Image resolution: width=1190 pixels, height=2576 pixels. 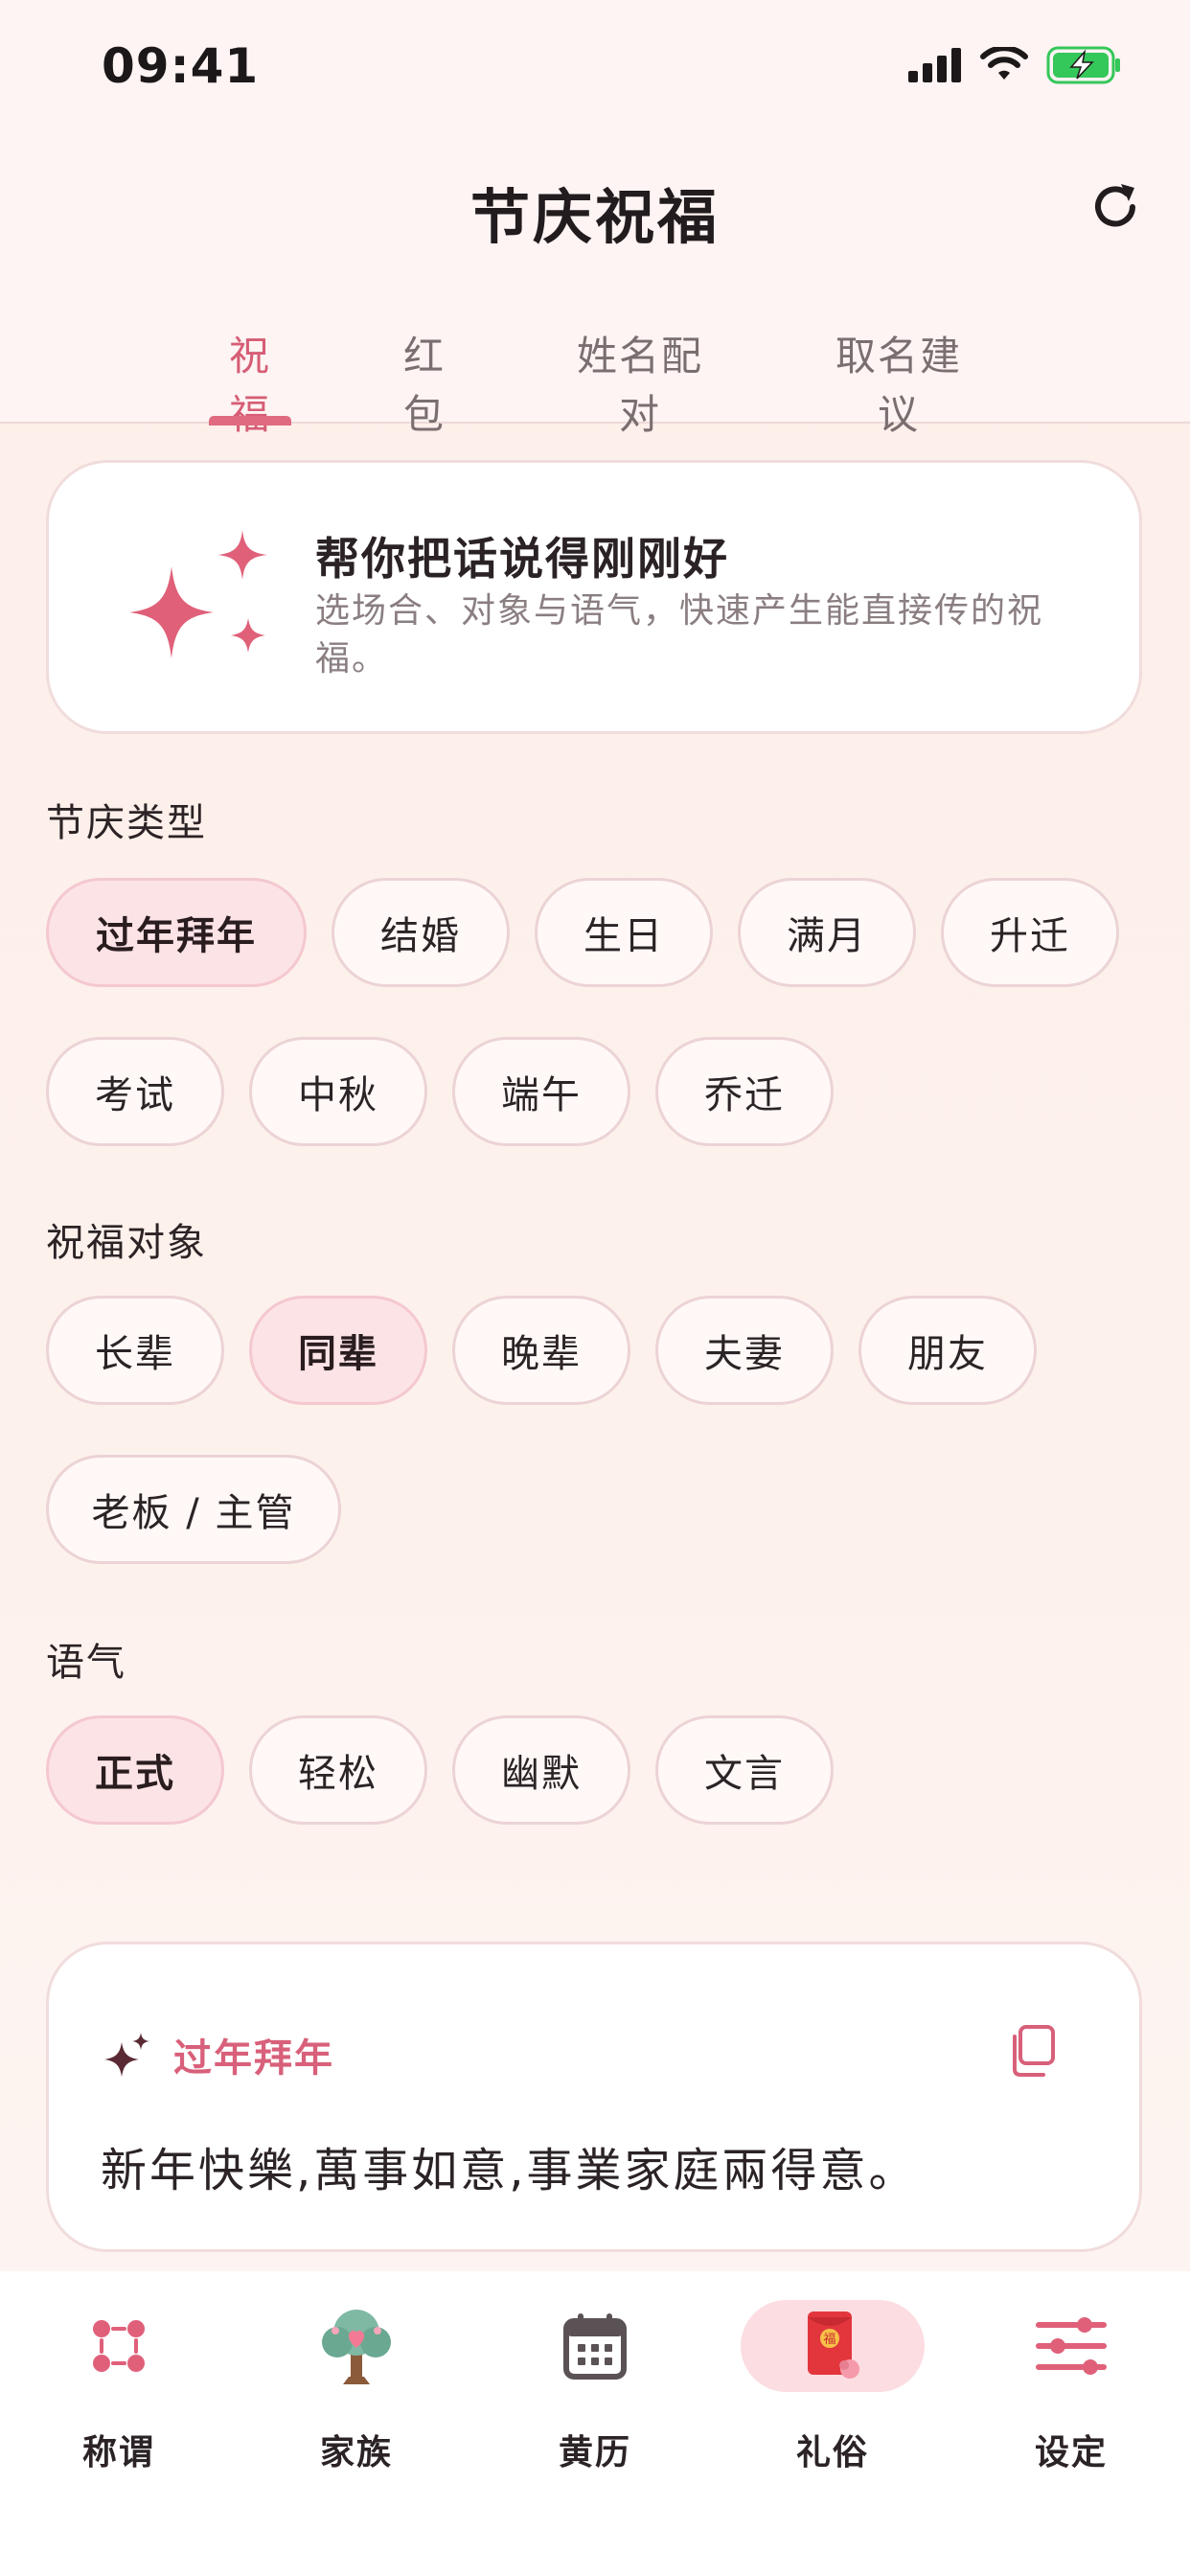 What do you see at coordinates (1083, 65) in the screenshot?
I see `battery-charging-icon` at bounding box center [1083, 65].